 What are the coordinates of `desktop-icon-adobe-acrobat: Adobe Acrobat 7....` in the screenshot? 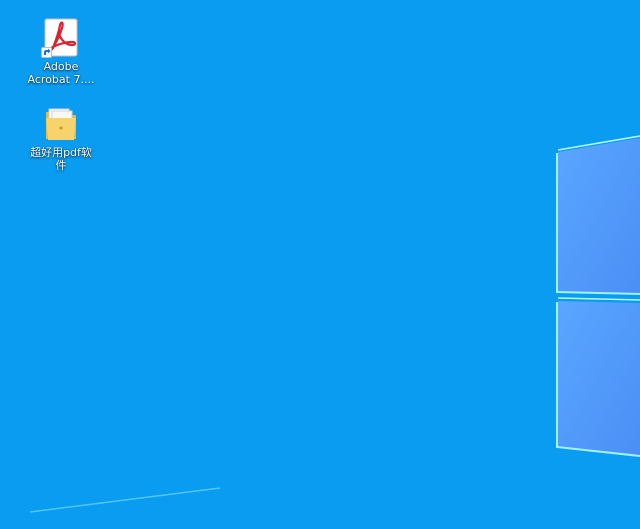 It's located at (61, 52).